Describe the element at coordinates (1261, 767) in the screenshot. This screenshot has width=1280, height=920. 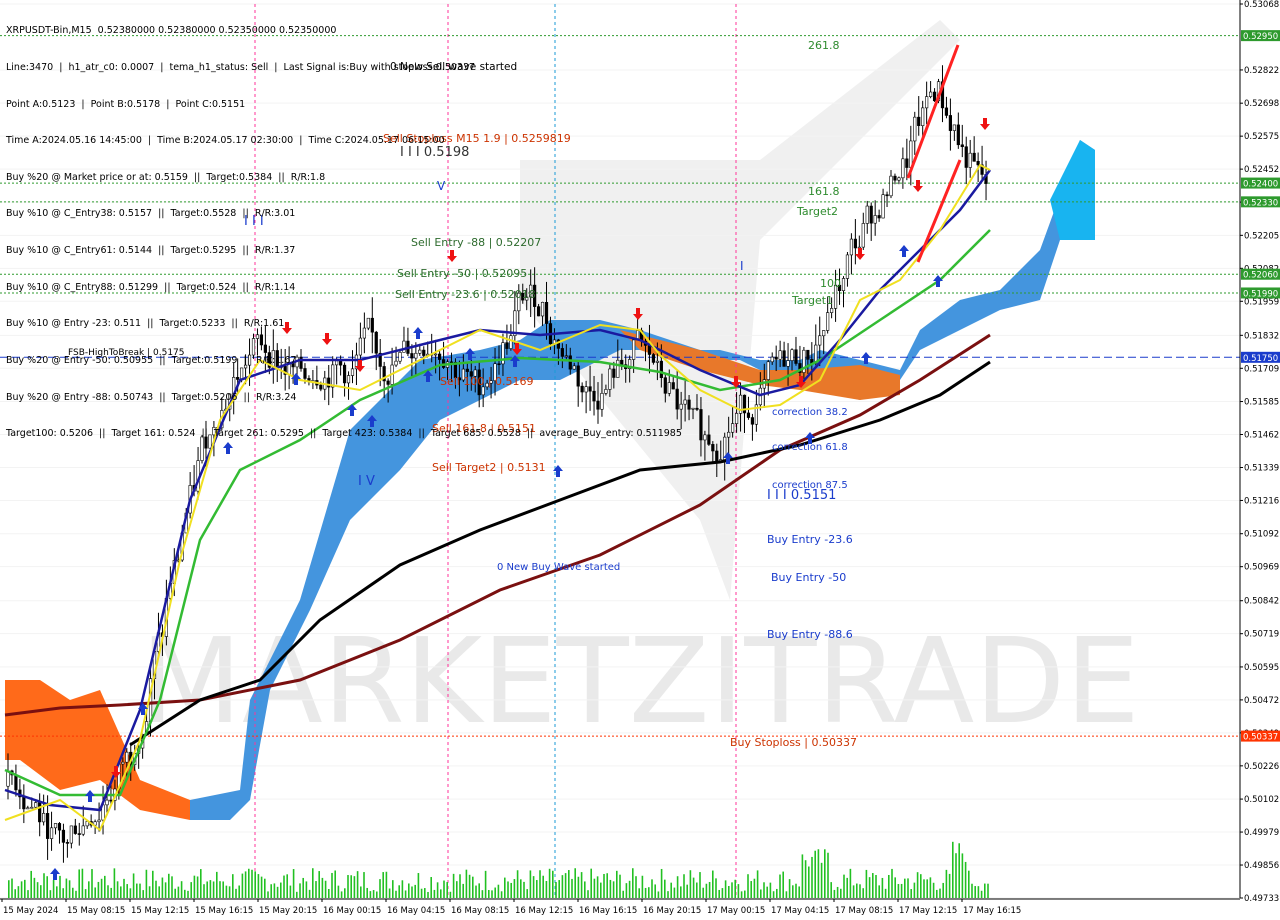
I see `y-tick-label: 0.50226` at that location.